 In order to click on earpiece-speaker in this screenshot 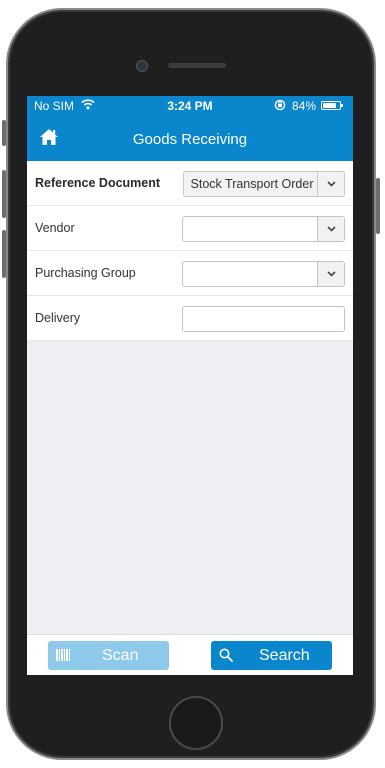, I will do `click(197, 65)`.